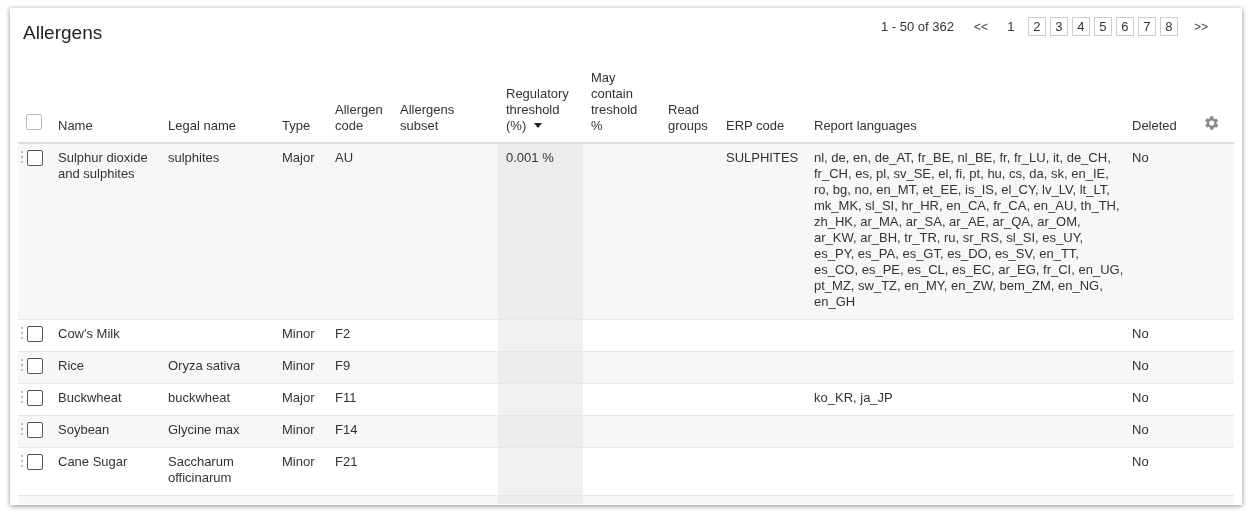 The height and width of the screenshot is (519, 1258). I want to click on first-page-link: <<, so click(980, 26).